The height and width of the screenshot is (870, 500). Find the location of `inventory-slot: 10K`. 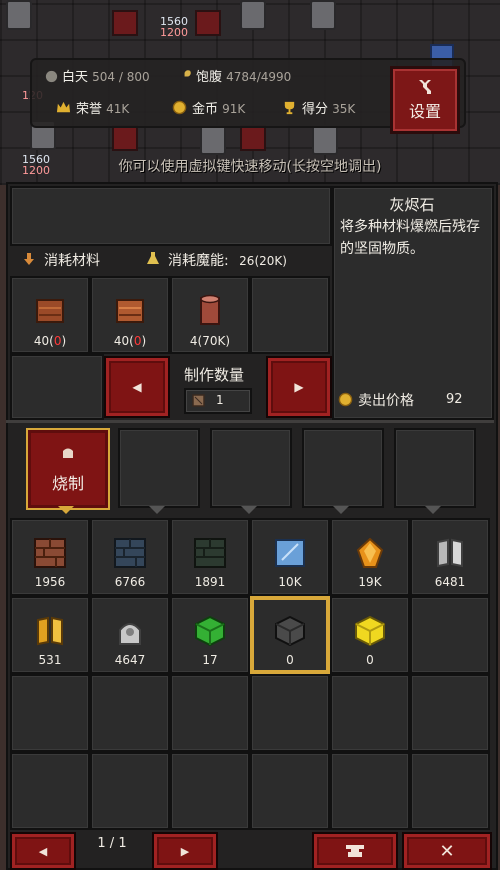

inventory-slot: 10K is located at coordinates (290, 557).